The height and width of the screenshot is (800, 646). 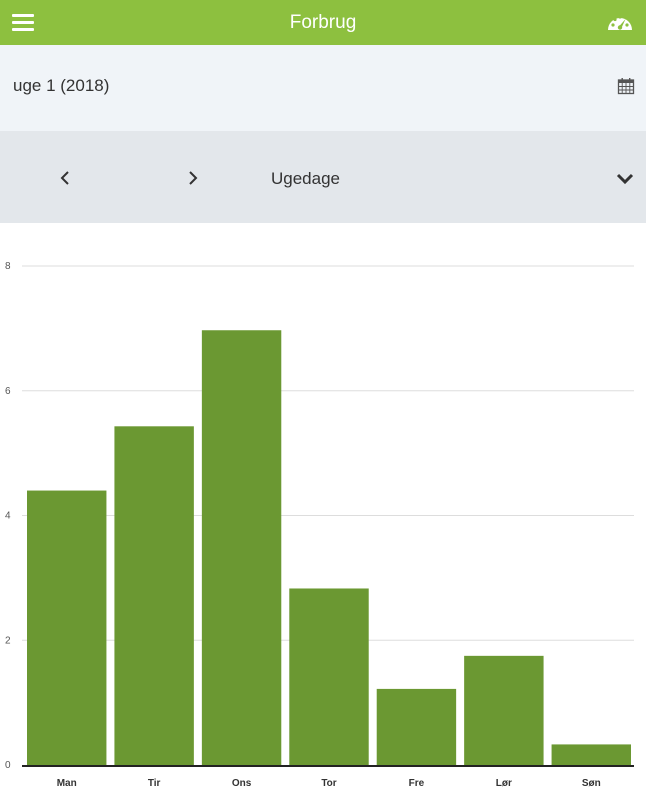 What do you see at coordinates (329, 676) in the screenshot?
I see `bar-Tor` at bounding box center [329, 676].